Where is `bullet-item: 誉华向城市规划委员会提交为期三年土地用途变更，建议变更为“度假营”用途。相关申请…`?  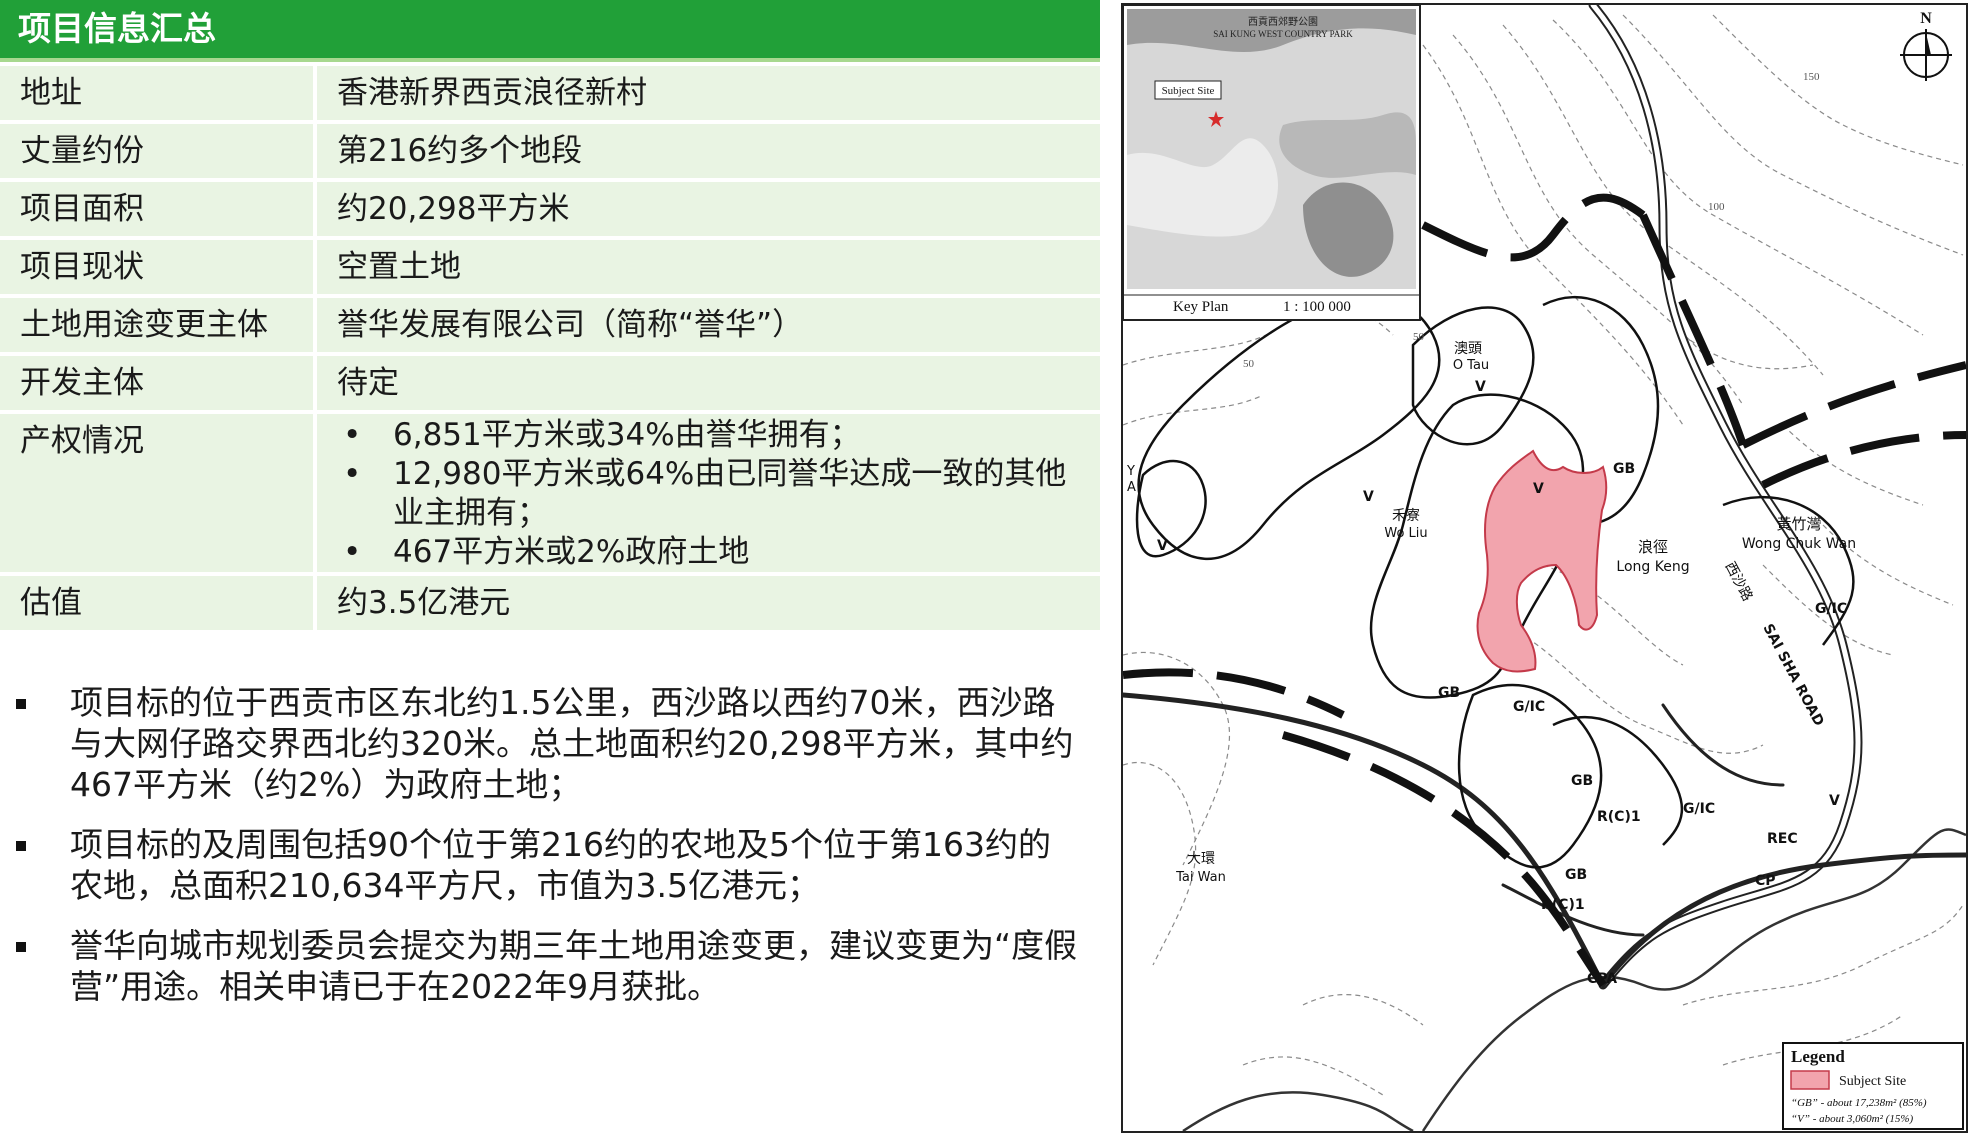
bullet-item: 誉华向城市规划委员会提交为期三年土地用途变更，建议变更为“度假营”用途。相关申请… is located at coordinates (550, 966).